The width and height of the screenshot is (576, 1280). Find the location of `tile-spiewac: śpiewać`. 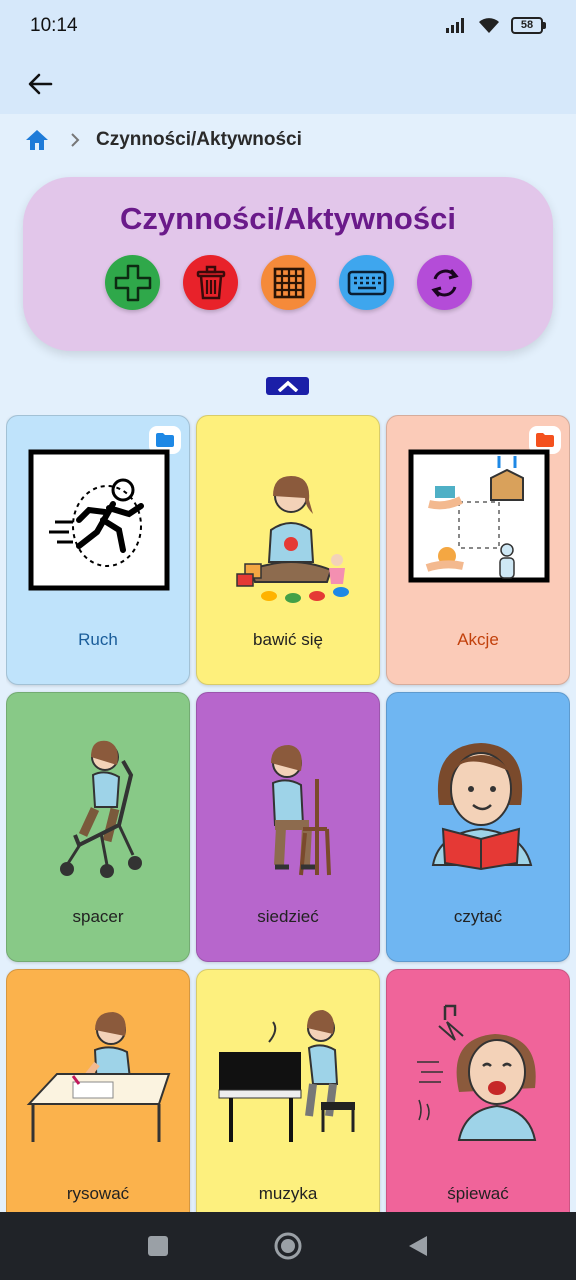

tile-spiewac: śpiewać is located at coordinates (478, 1090).